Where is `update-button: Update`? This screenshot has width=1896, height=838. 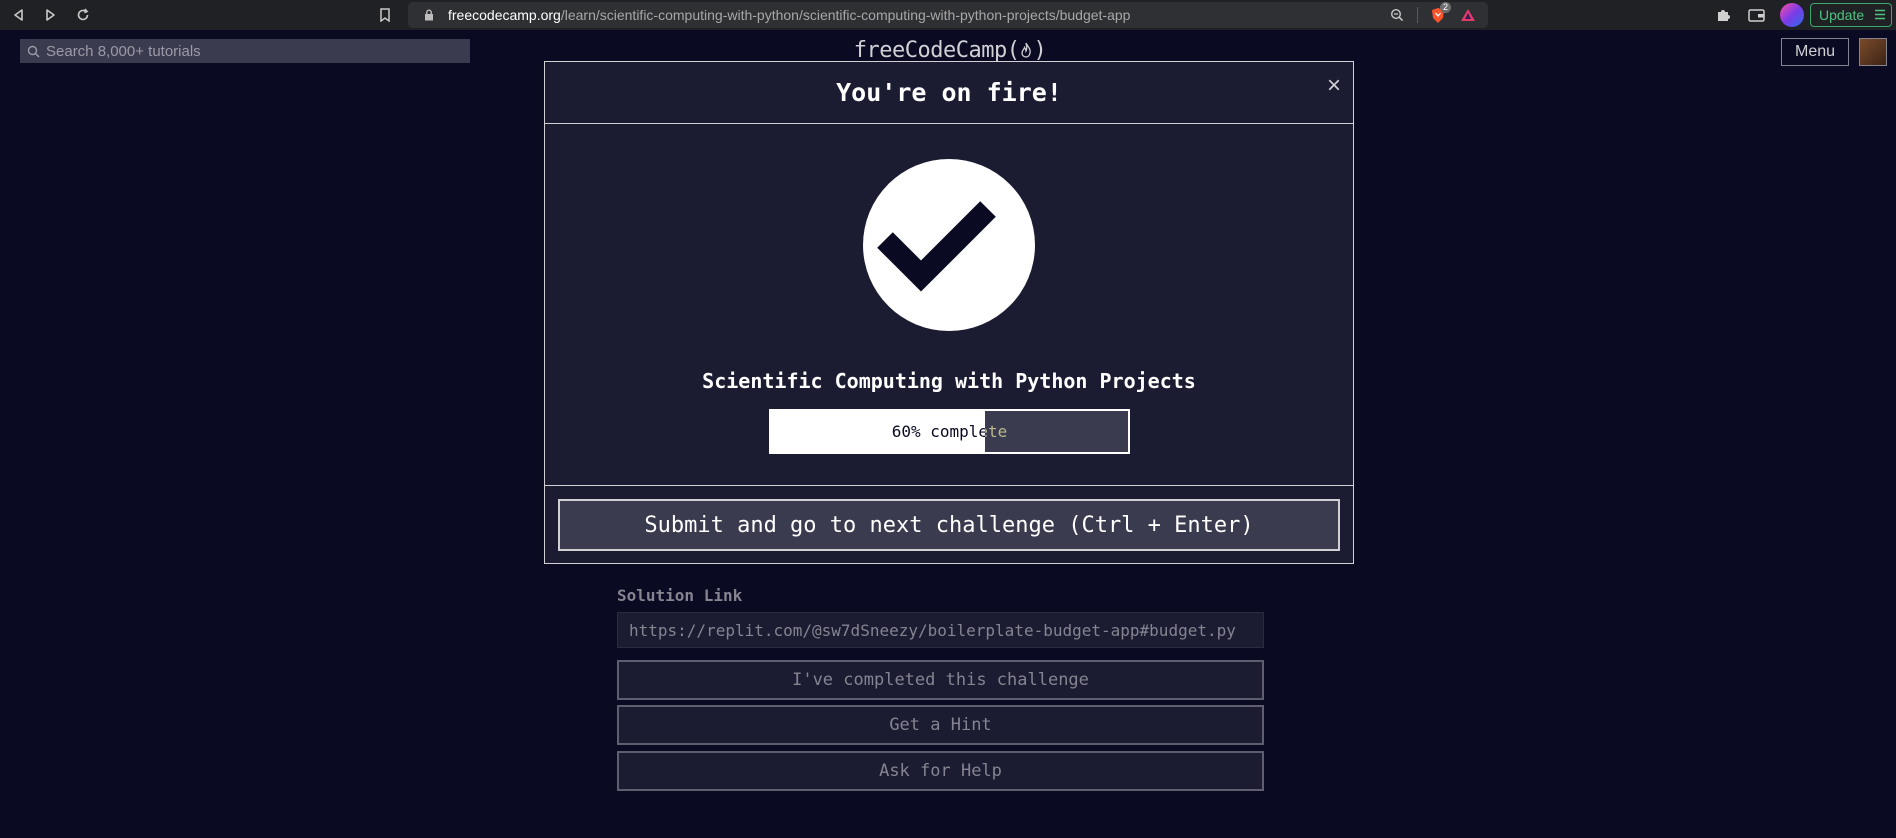
update-button: Update is located at coordinates (1851, 15).